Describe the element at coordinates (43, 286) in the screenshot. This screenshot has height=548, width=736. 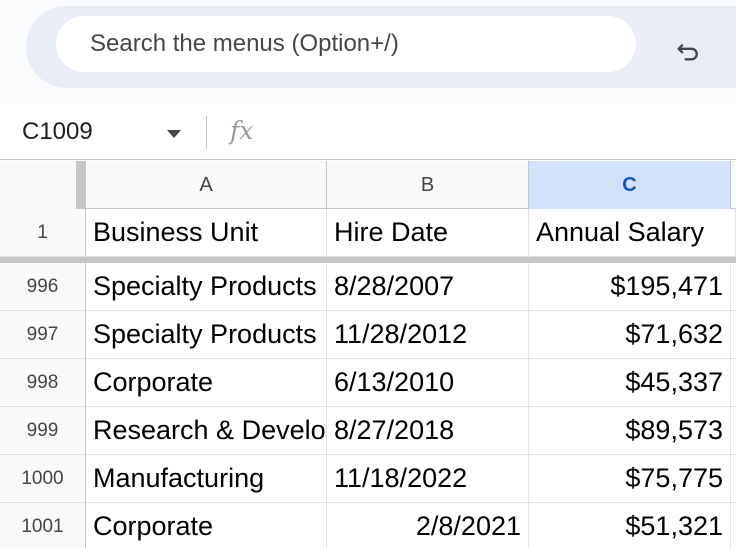
I see `row-header: 996` at that location.